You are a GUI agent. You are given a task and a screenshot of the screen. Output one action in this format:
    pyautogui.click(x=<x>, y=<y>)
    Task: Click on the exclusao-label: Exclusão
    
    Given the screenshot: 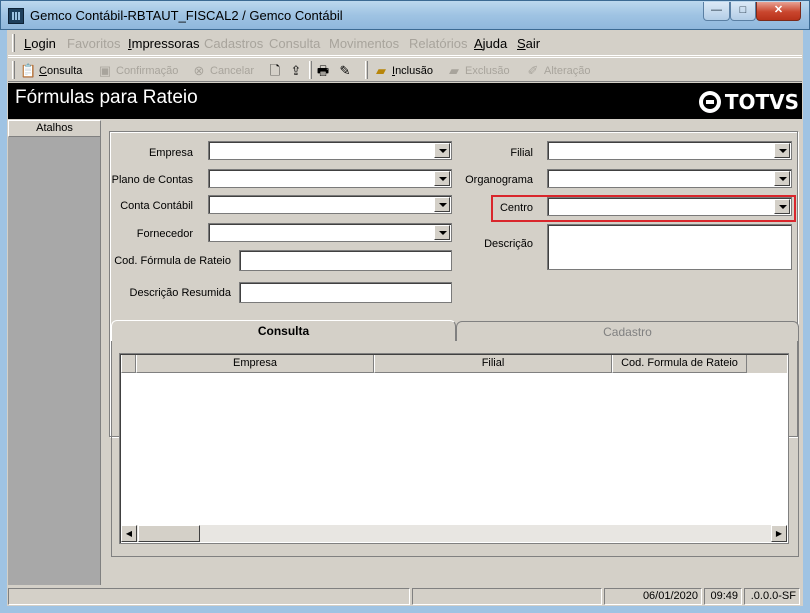 What is the action you would take?
    pyautogui.click(x=487, y=70)
    